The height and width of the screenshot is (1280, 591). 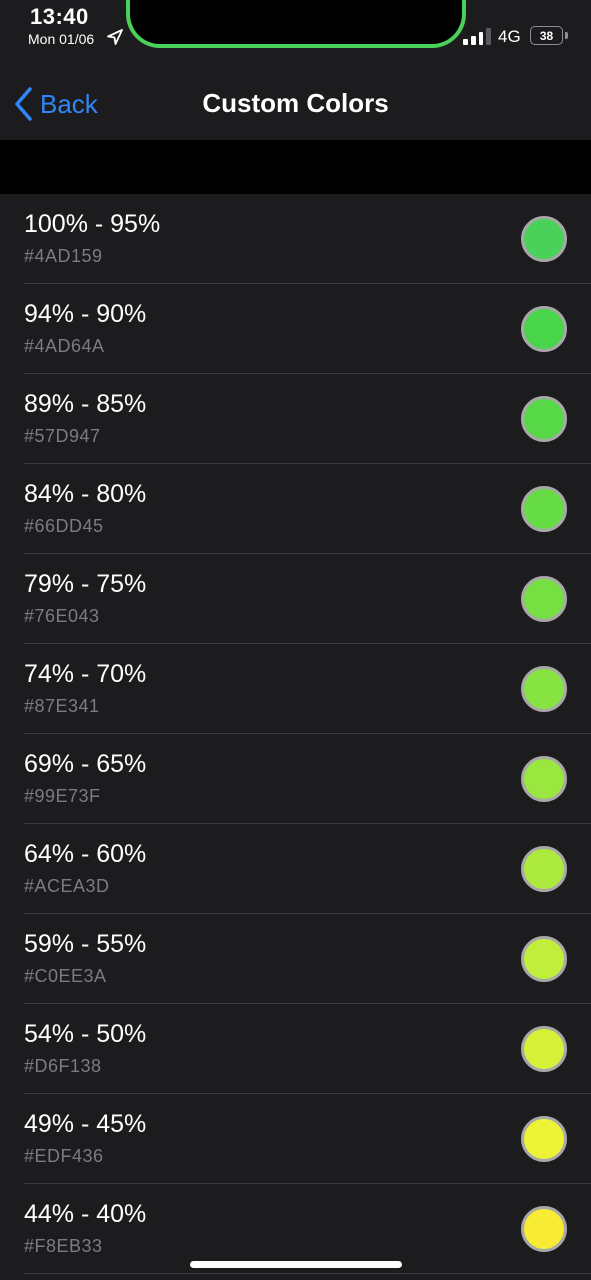 I want to click on color-range-label: 64% - 60%, so click(x=85, y=854).